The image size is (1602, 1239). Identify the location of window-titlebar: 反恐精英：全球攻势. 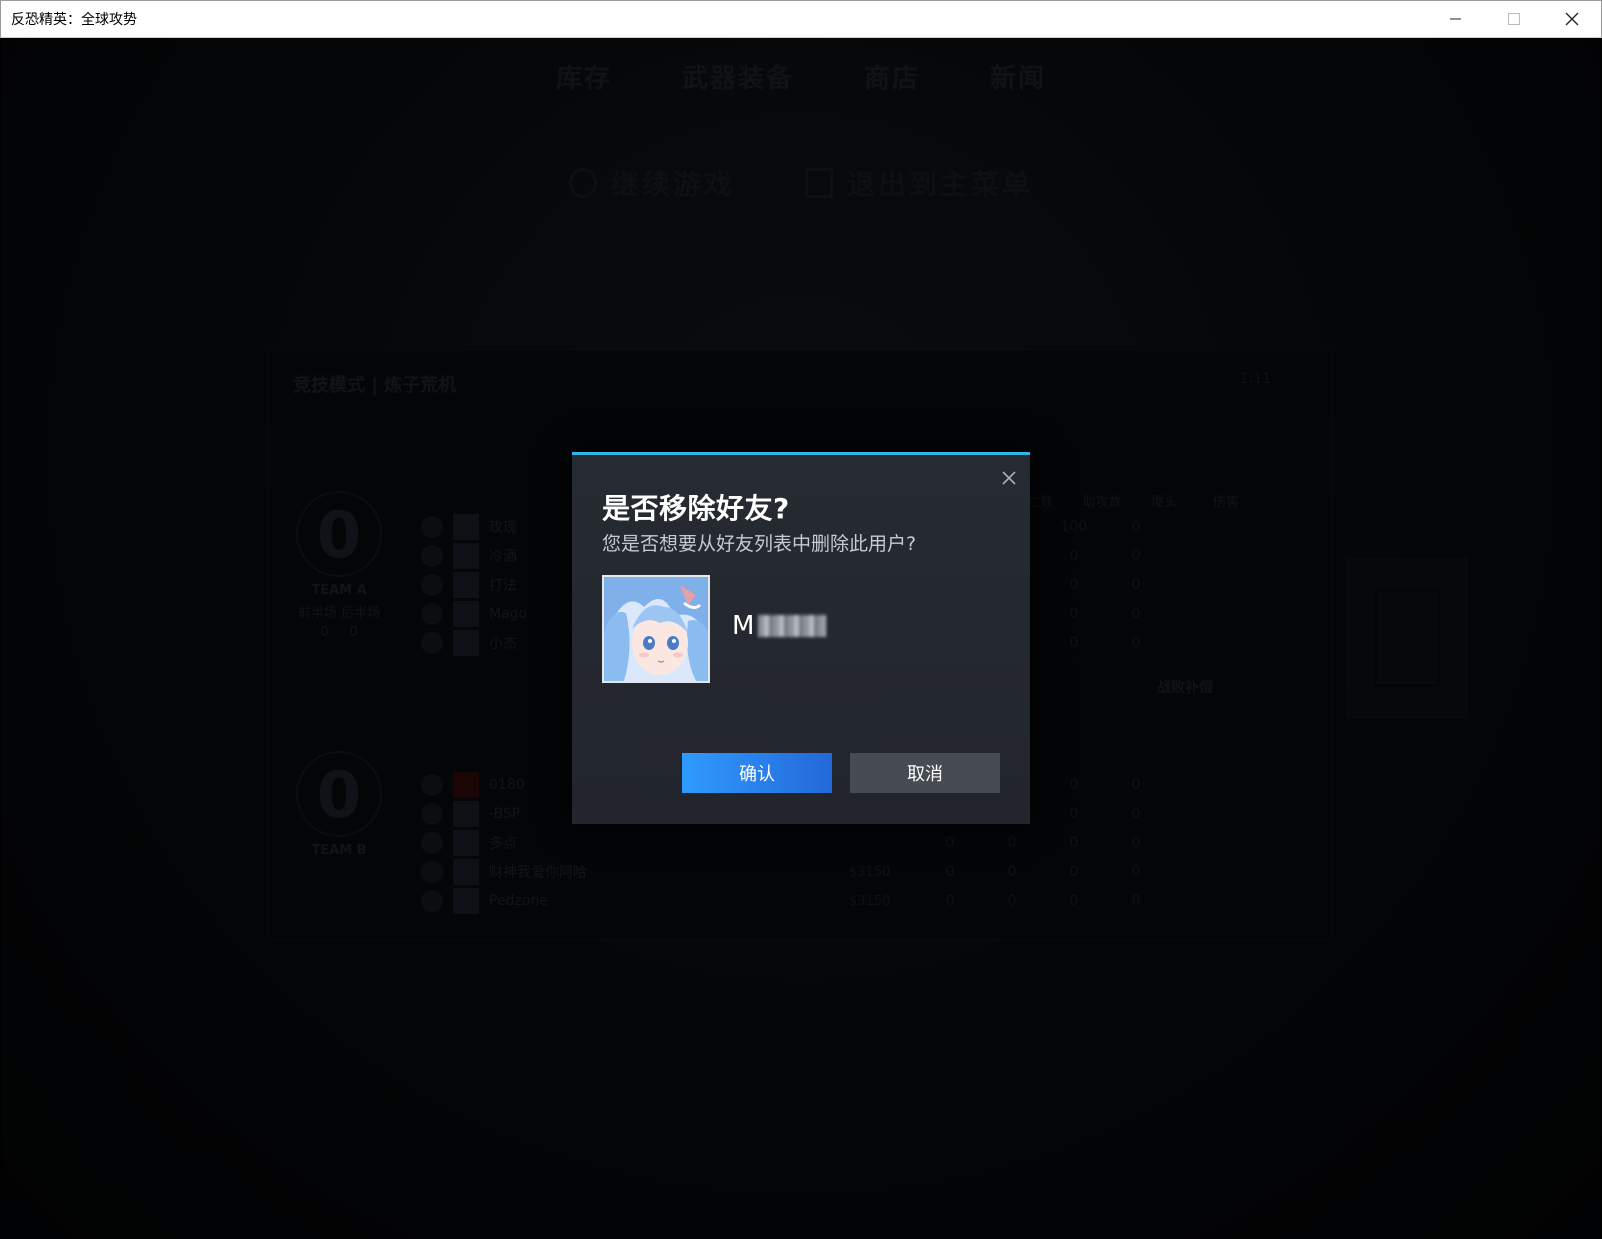
(801, 19).